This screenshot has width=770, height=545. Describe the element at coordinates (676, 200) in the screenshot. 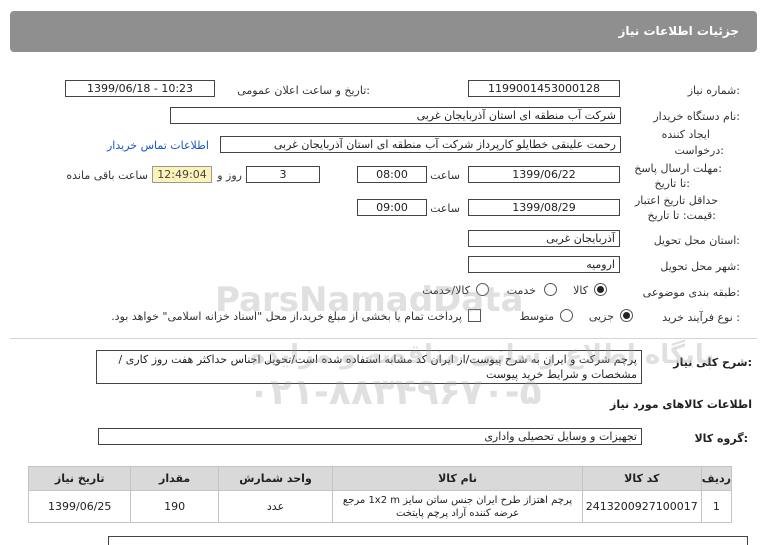

I see `validity-label-1: حداقل تاریخ اعتبار` at that location.